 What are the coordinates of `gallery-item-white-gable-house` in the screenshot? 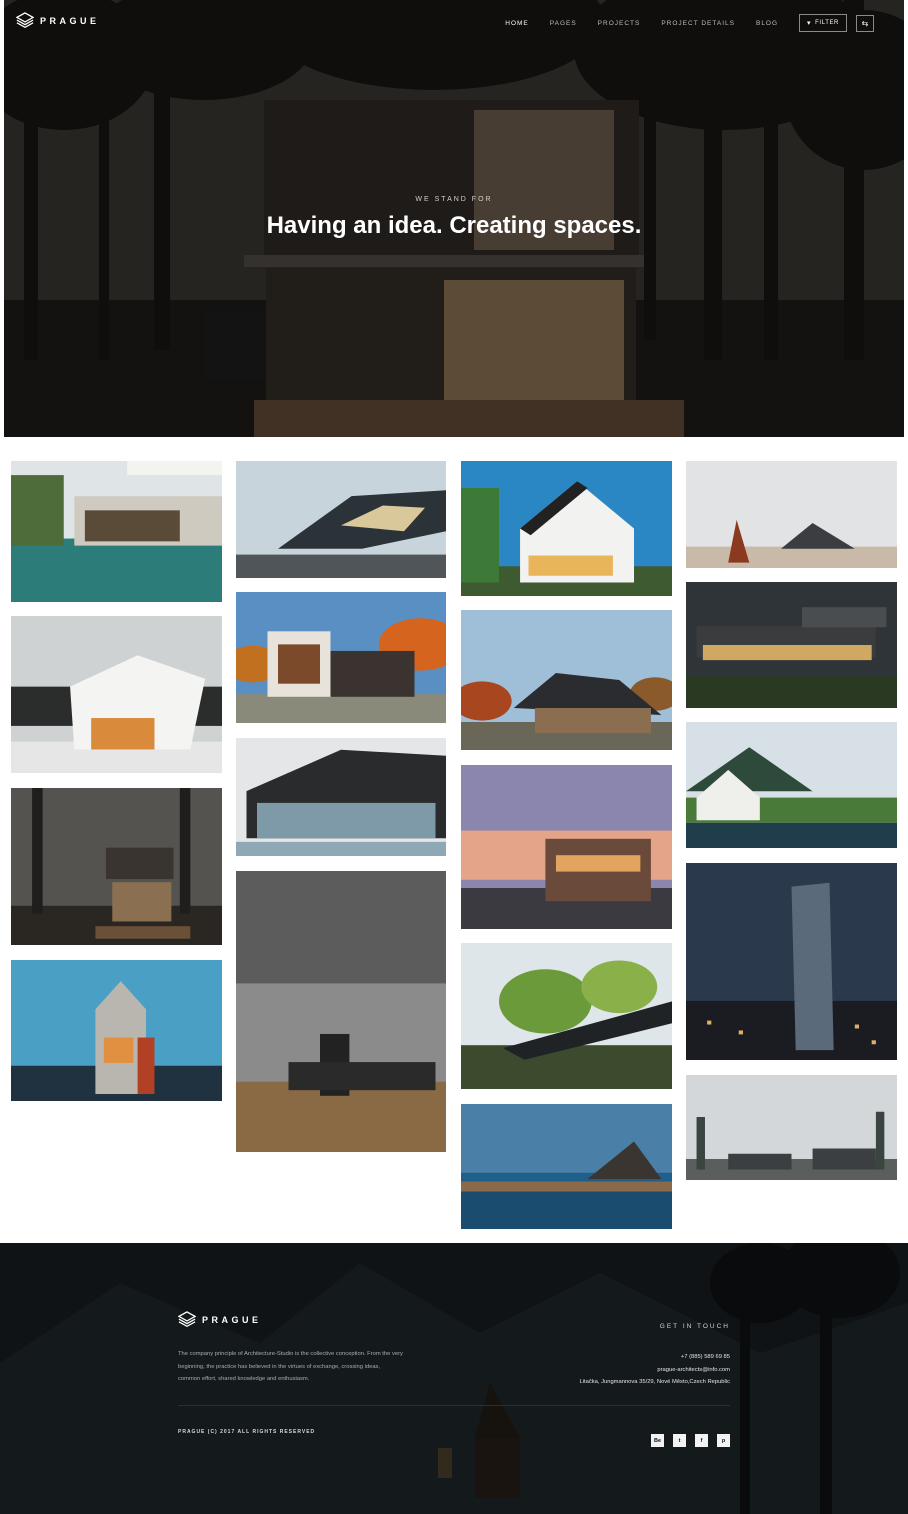 It's located at (566, 528).